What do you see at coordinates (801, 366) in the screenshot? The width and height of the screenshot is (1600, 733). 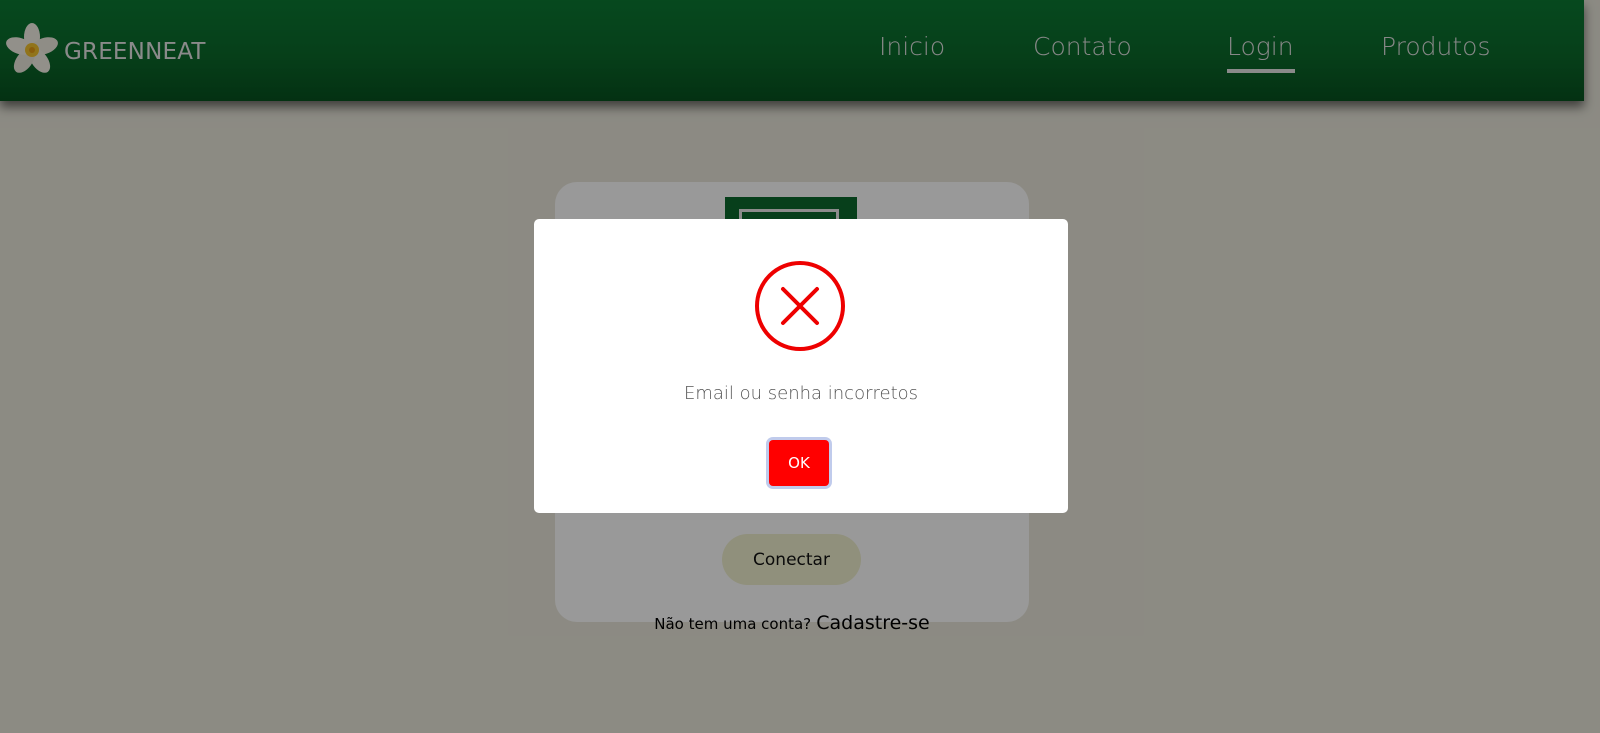 I see `error-dialog: Email ou senha incorretos OK` at bounding box center [801, 366].